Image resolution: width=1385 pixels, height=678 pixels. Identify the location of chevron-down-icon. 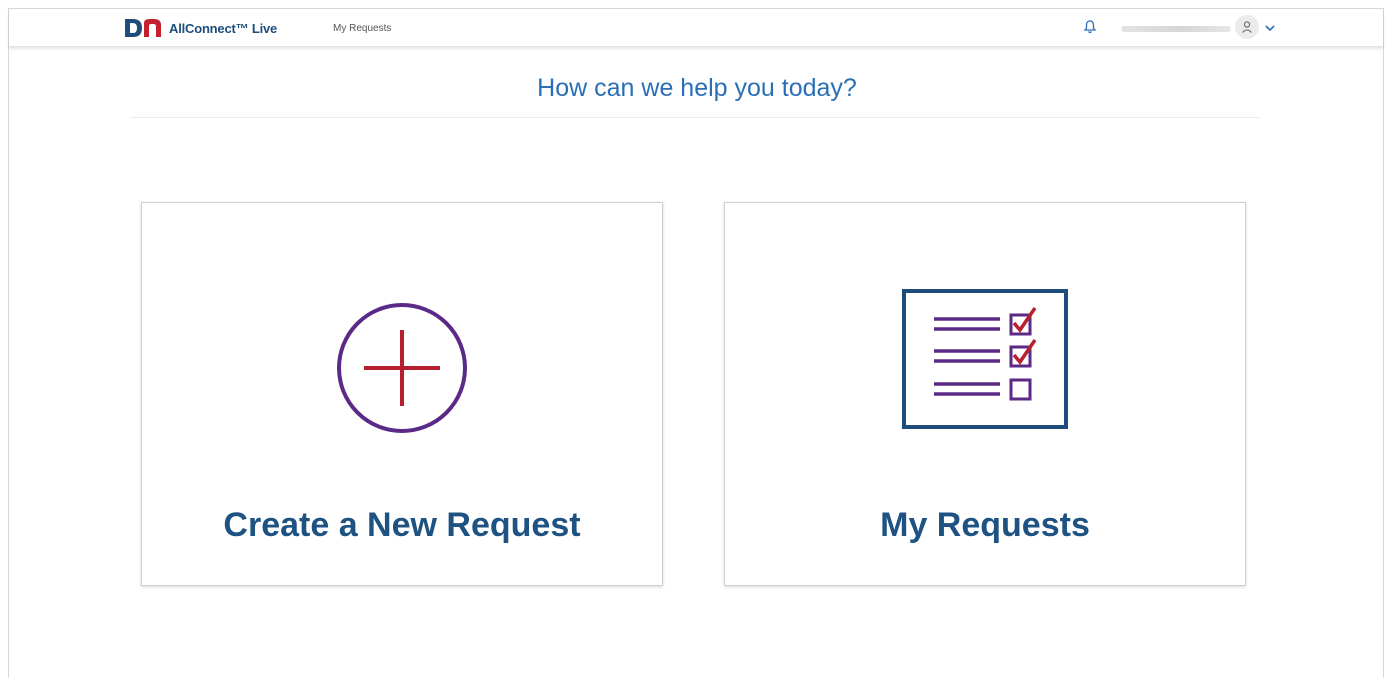
(1270, 28).